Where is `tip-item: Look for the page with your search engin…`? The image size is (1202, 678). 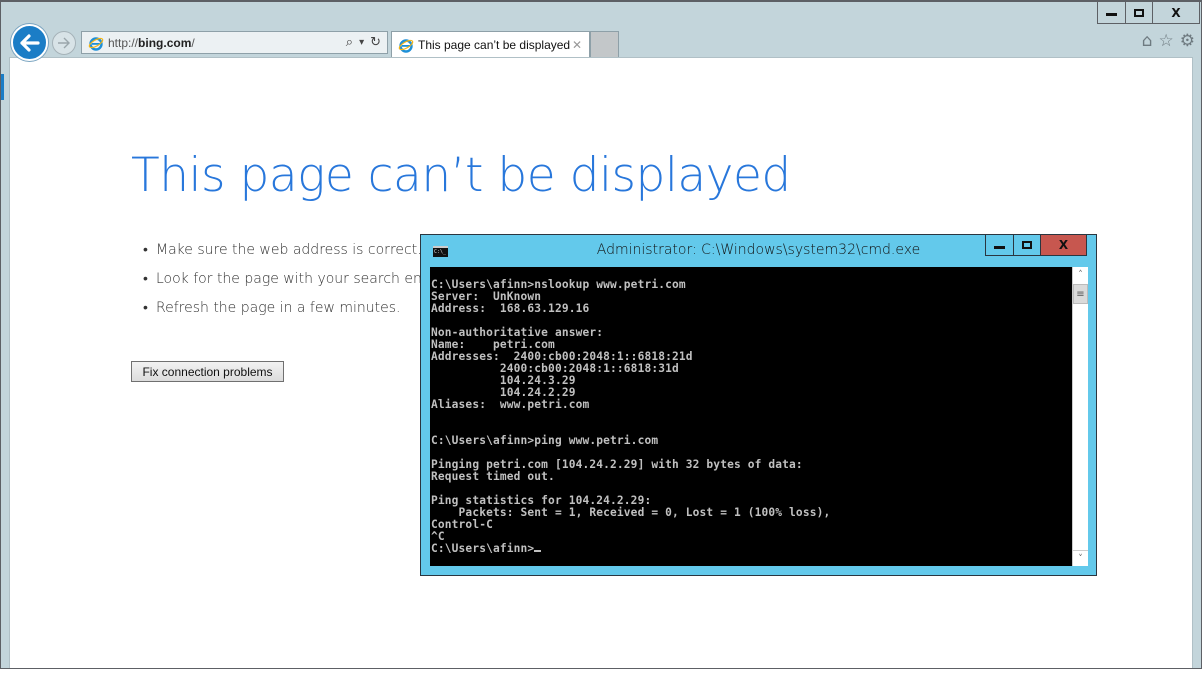 tip-item: Look for the page with your search engin… is located at coordinates (299, 283).